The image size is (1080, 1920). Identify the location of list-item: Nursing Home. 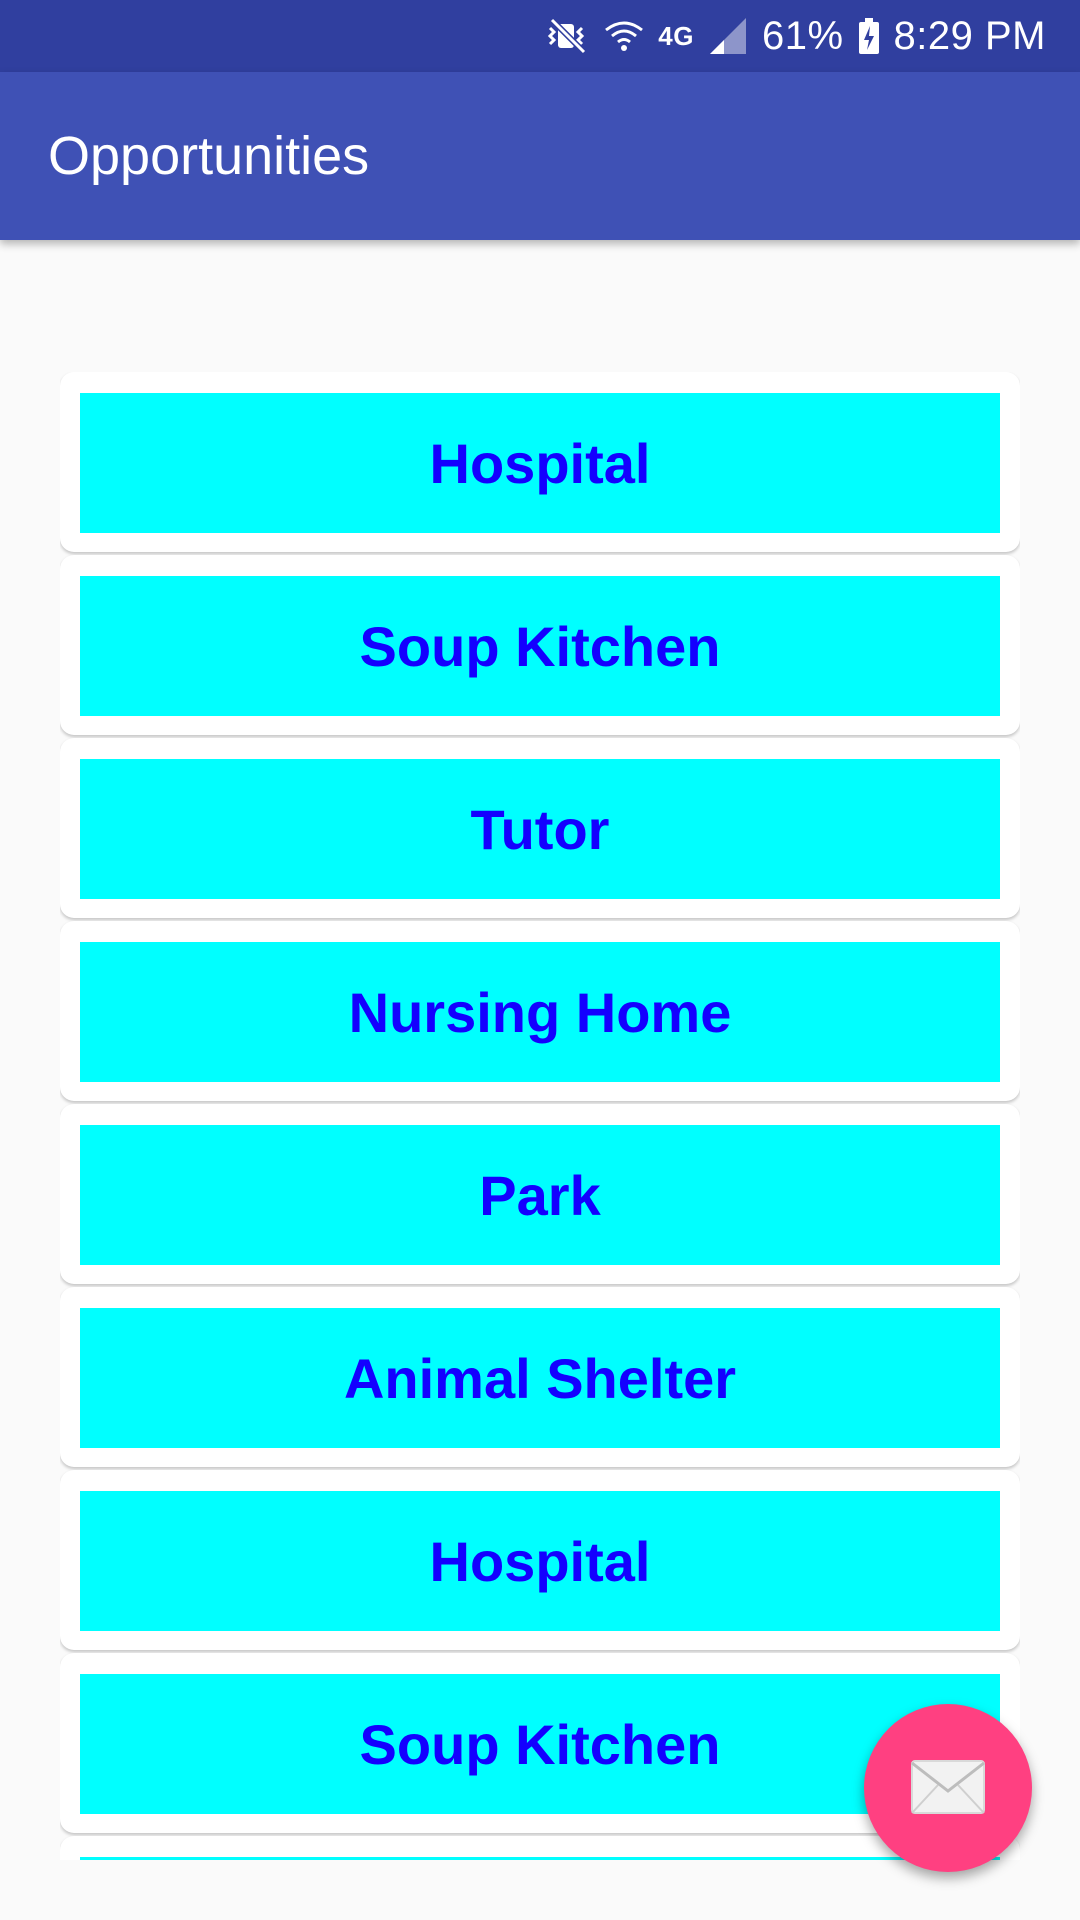
(540, 1011).